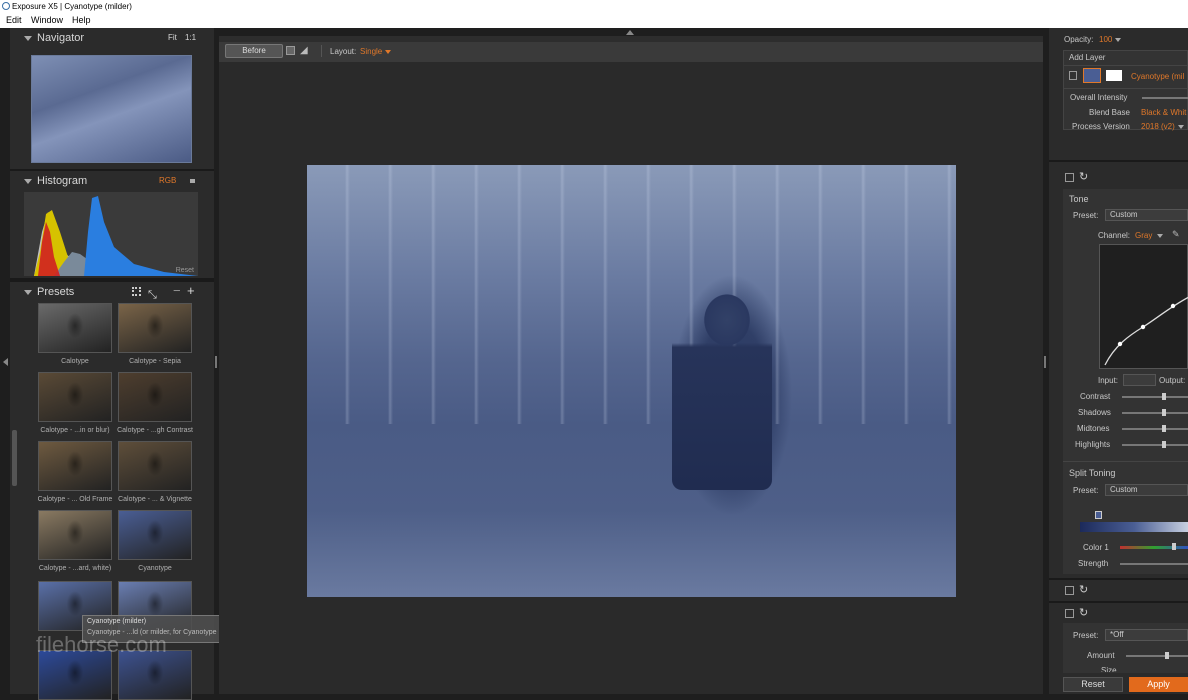 The width and height of the screenshot is (1188, 700). I want to click on app-icon, so click(6, 6).